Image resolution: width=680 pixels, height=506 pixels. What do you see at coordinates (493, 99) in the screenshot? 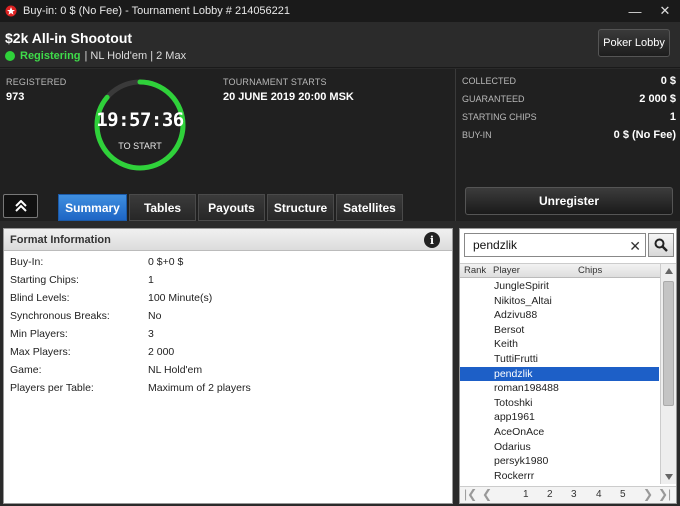
I see `guaranteed-label: GUARANTEED` at bounding box center [493, 99].